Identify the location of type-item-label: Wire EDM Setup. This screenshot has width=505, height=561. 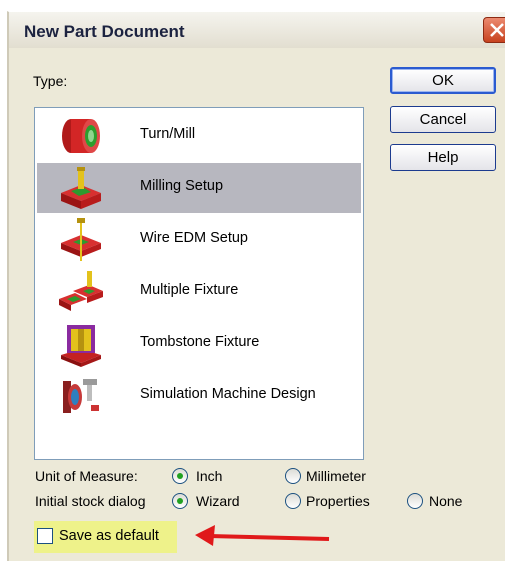
(194, 238).